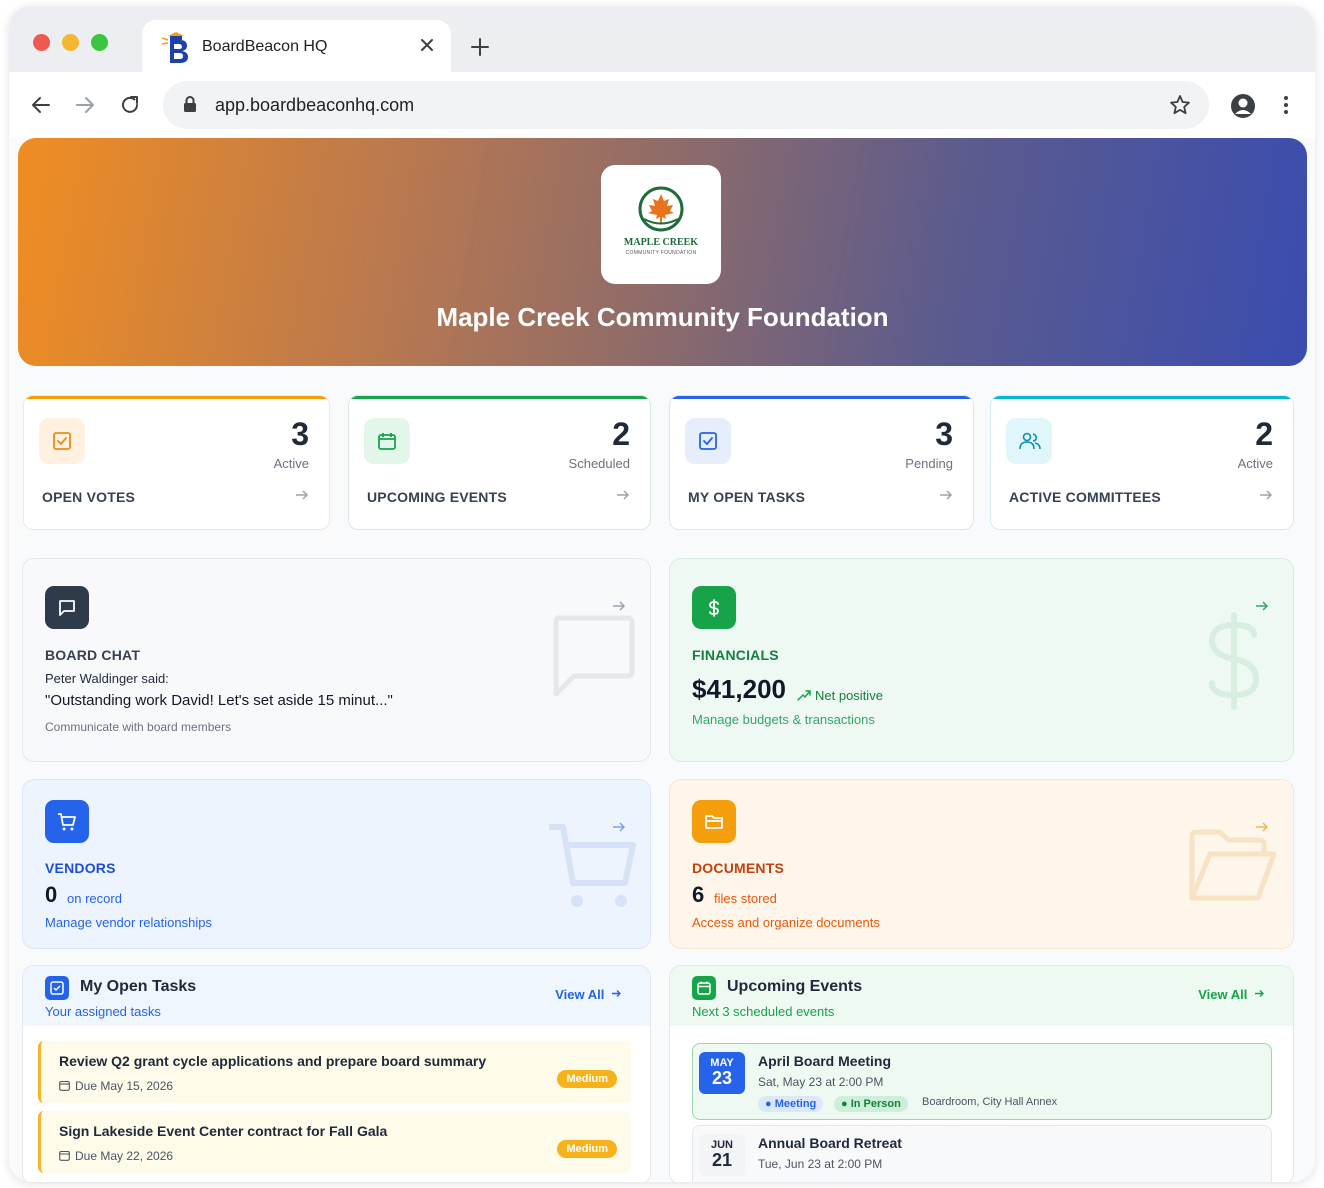  I want to click on organization-name: Maple Creek Community Foundation, so click(662, 317).